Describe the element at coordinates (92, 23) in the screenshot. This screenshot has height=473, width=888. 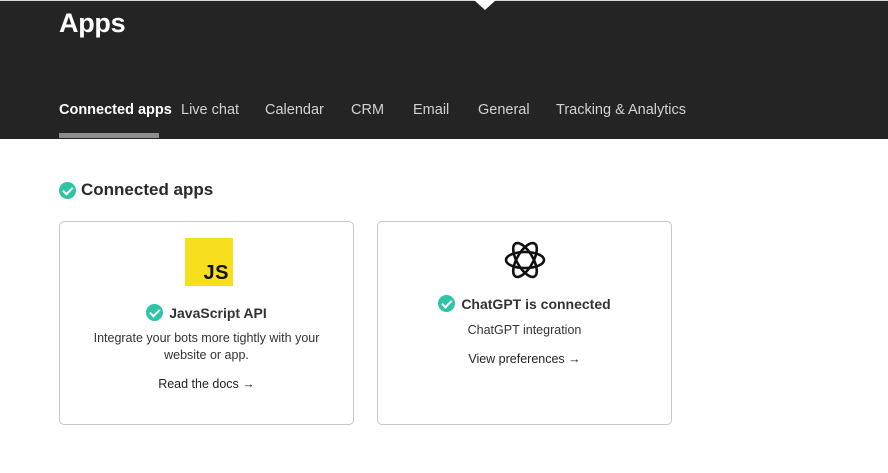
I see `page-title: Apps` at that location.